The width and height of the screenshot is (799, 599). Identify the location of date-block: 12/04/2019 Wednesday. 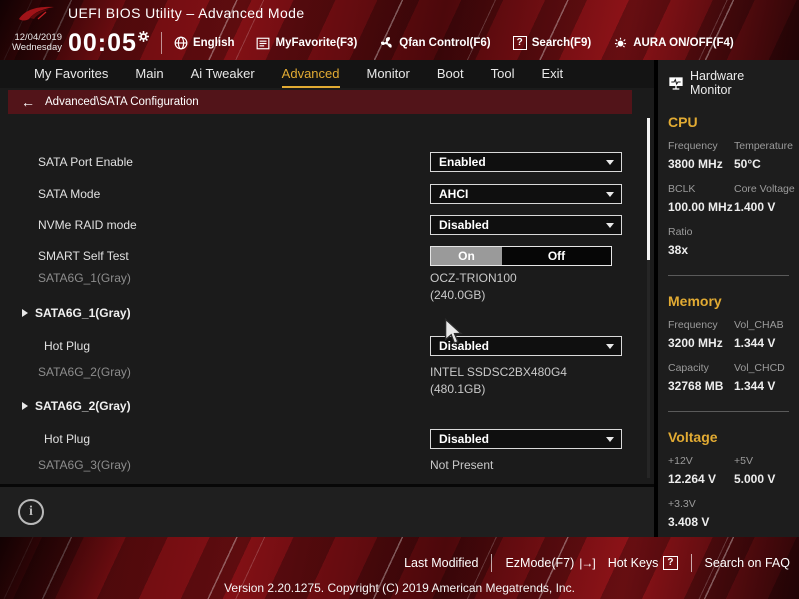
(37, 43).